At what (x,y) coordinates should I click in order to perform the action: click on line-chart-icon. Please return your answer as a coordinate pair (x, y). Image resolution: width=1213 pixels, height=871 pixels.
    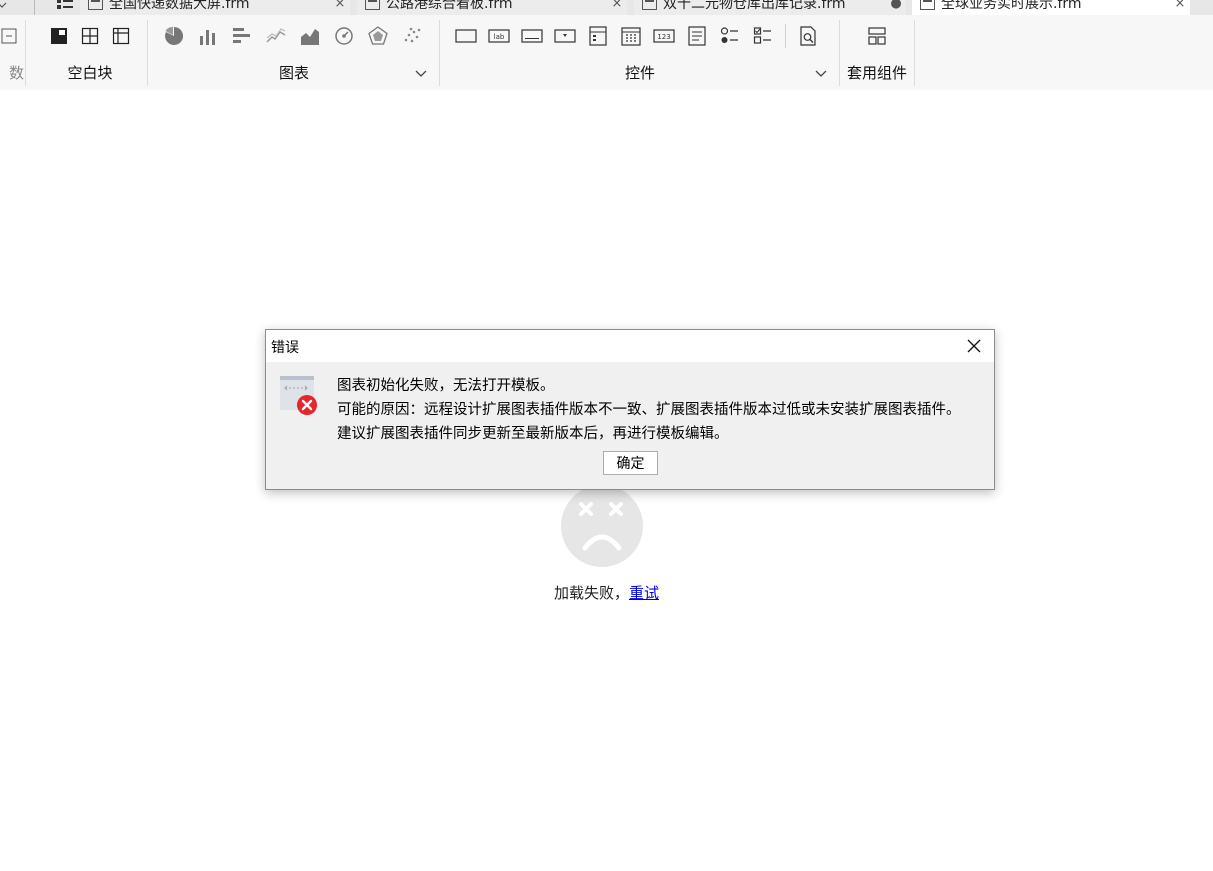
    Looking at the image, I should click on (276, 36).